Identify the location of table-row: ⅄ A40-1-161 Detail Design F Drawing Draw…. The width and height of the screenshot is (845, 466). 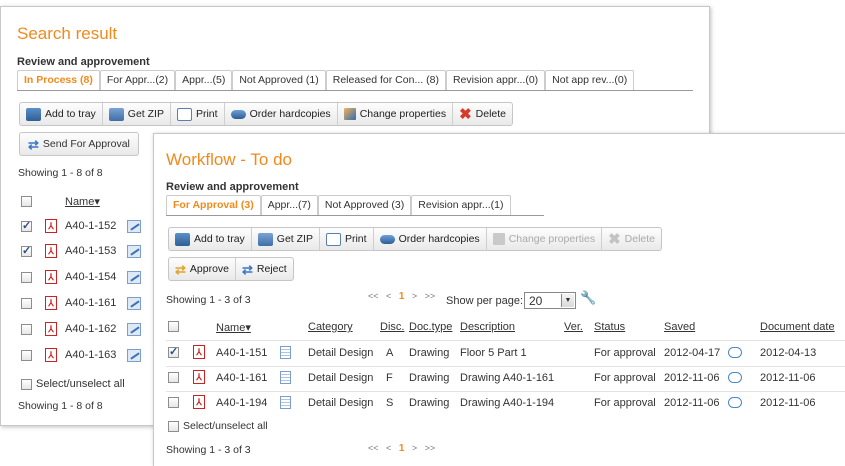
(499, 379).